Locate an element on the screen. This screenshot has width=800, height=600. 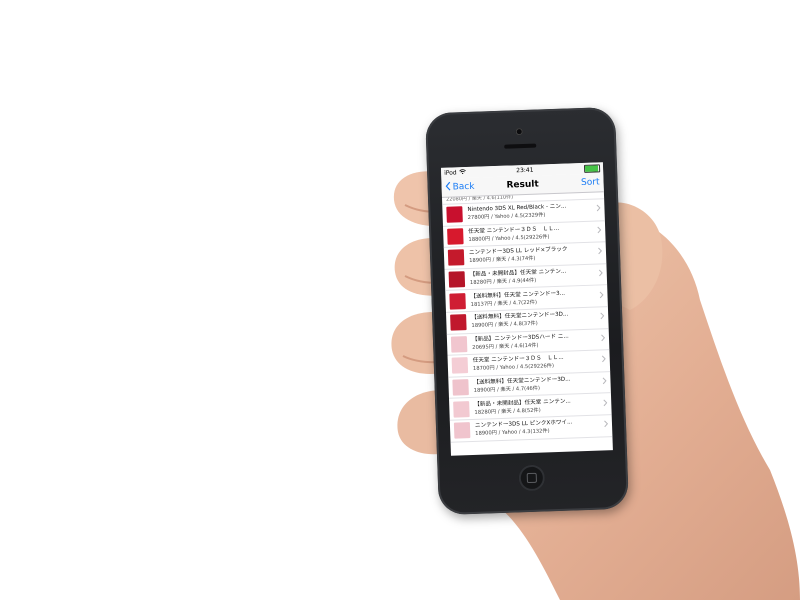
sort-button: Sort is located at coordinates (590, 182).